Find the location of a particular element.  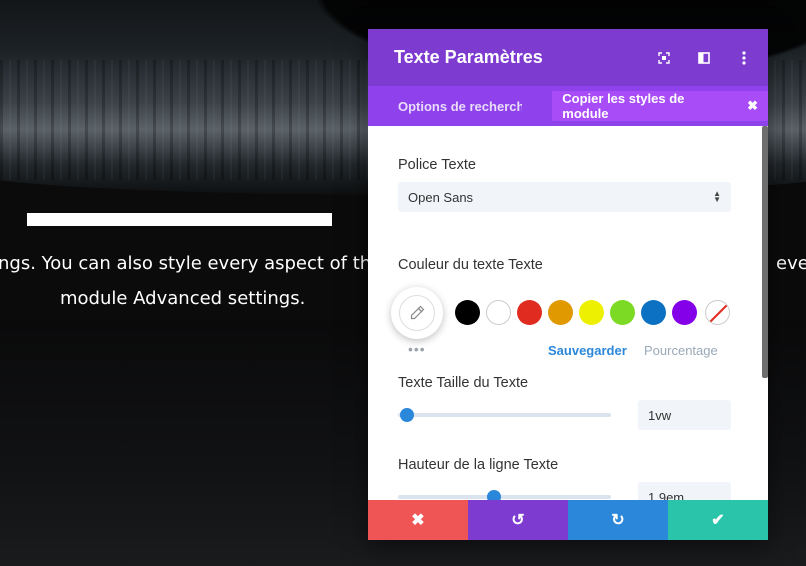

columns-icon is located at coordinates (704, 58).